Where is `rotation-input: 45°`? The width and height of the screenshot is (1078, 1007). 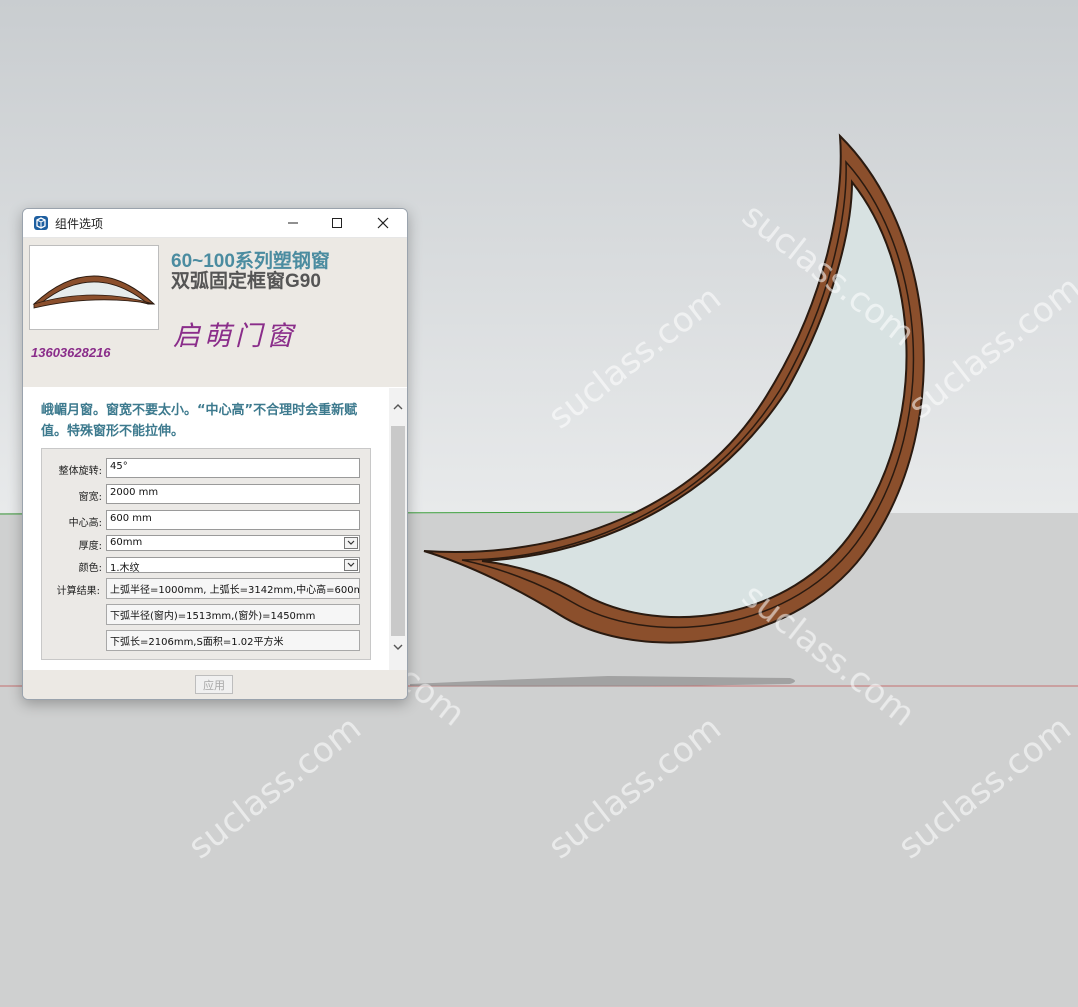
rotation-input: 45° is located at coordinates (233, 468).